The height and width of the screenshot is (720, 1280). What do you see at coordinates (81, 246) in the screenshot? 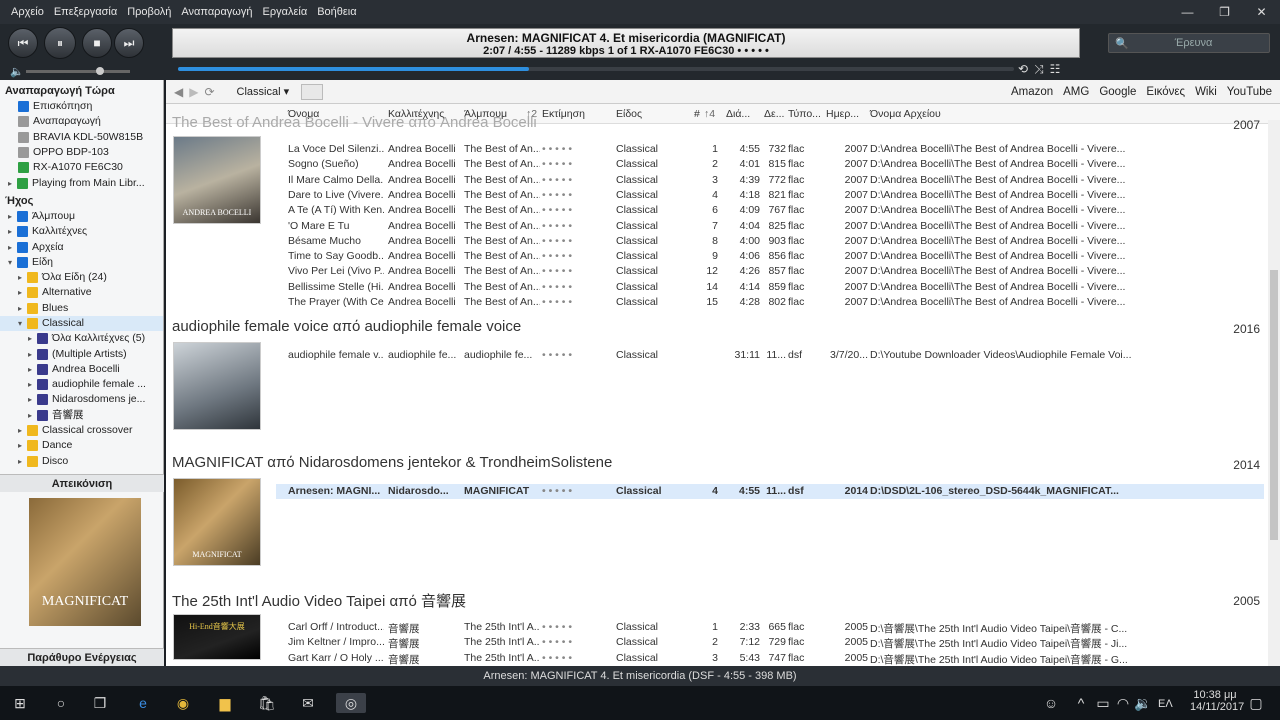
I see `audio-tree-item: ▸ Αρχεία` at bounding box center [81, 246].